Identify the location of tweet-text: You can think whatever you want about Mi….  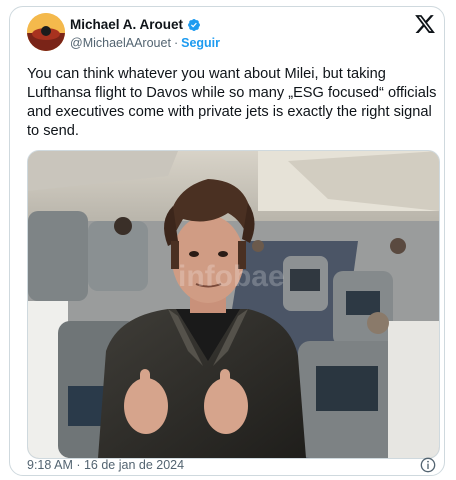
(232, 102).